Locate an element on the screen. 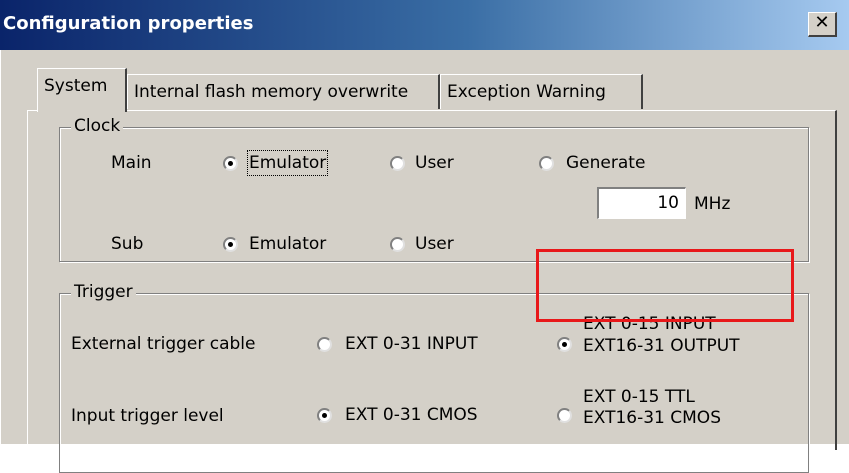 The height and width of the screenshot is (473, 849). main-user-label: User is located at coordinates (434, 163).